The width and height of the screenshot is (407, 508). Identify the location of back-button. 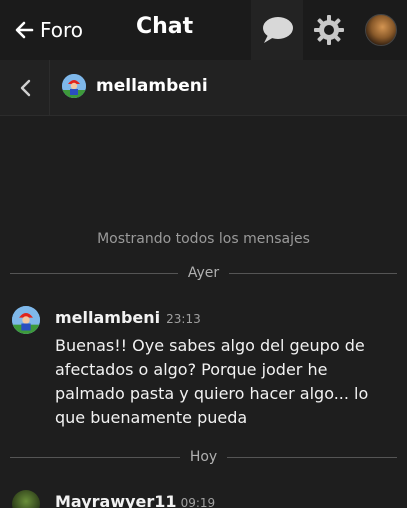
(25, 88).